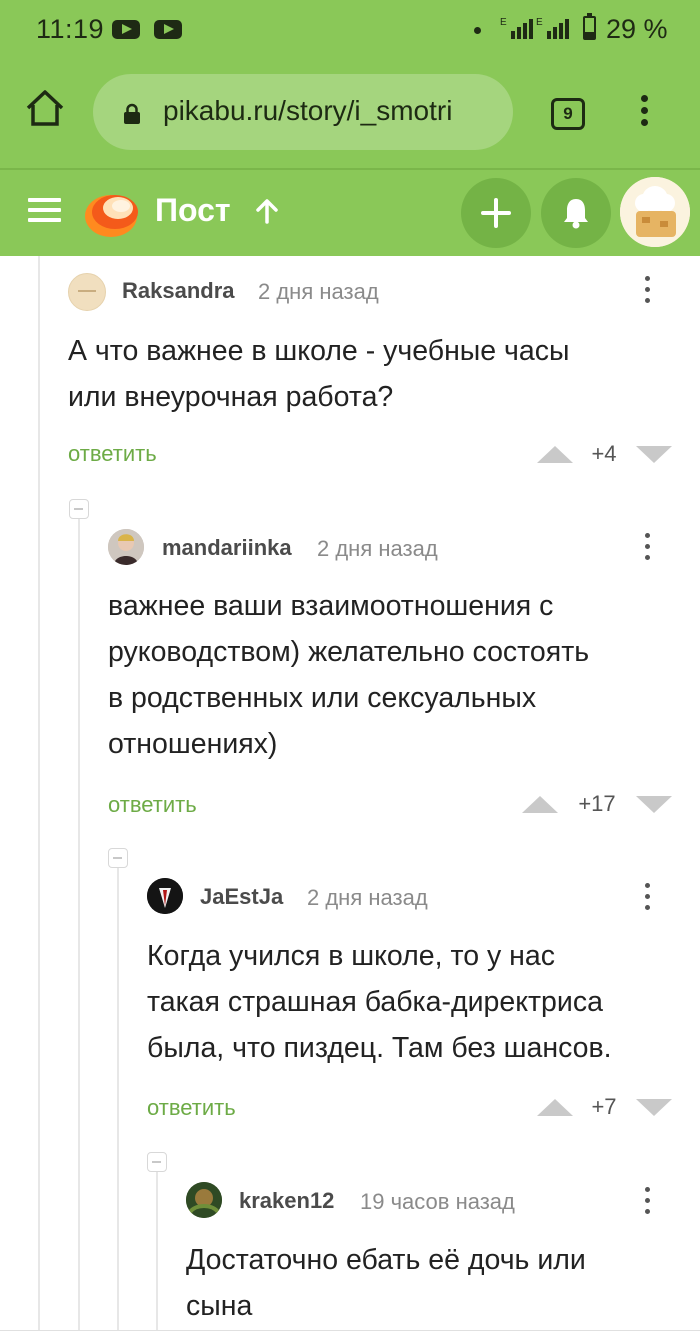  Describe the element at coordinates (267, 213) in the screenshot. I see `scroll-to-top-icon` at that location.